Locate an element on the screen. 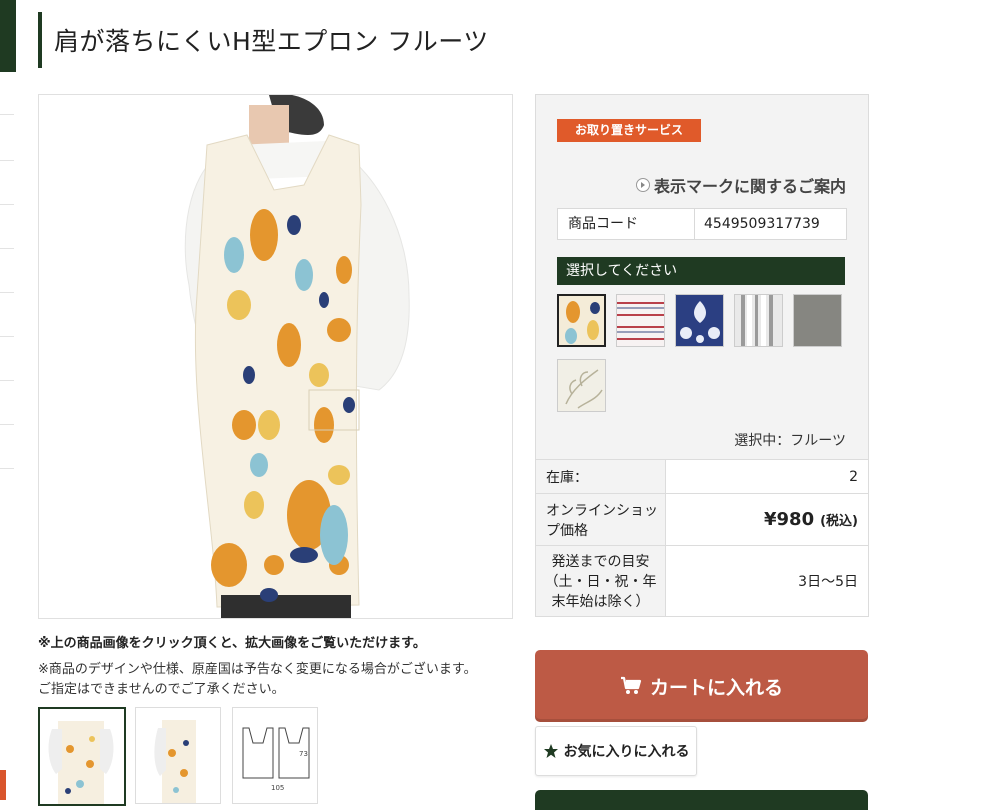 The height and width of the screenshot is (810, 1000). design-change-notice-2: ご指定はできませんのでご了承ください。 is located at coordinates (161, 689).